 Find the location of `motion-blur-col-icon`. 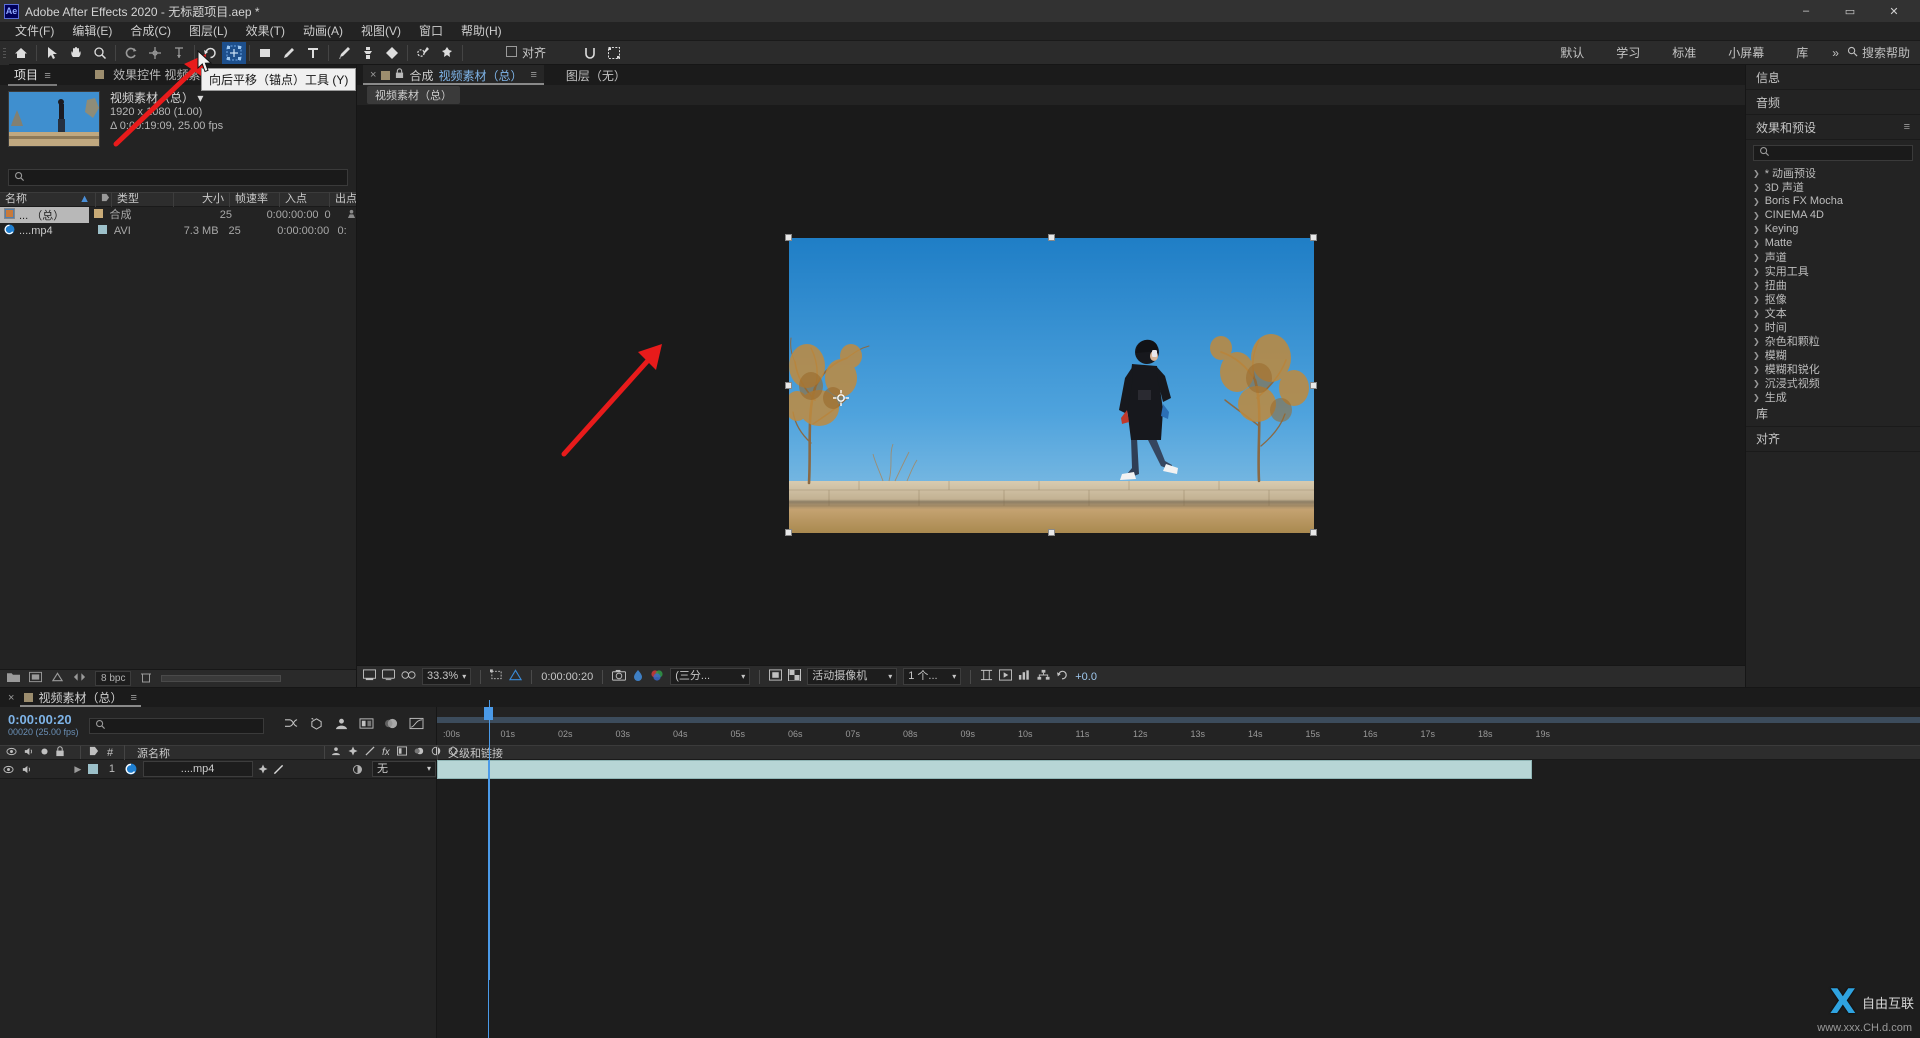

motion-blur-col-icon is located at coordinates (419, 752).